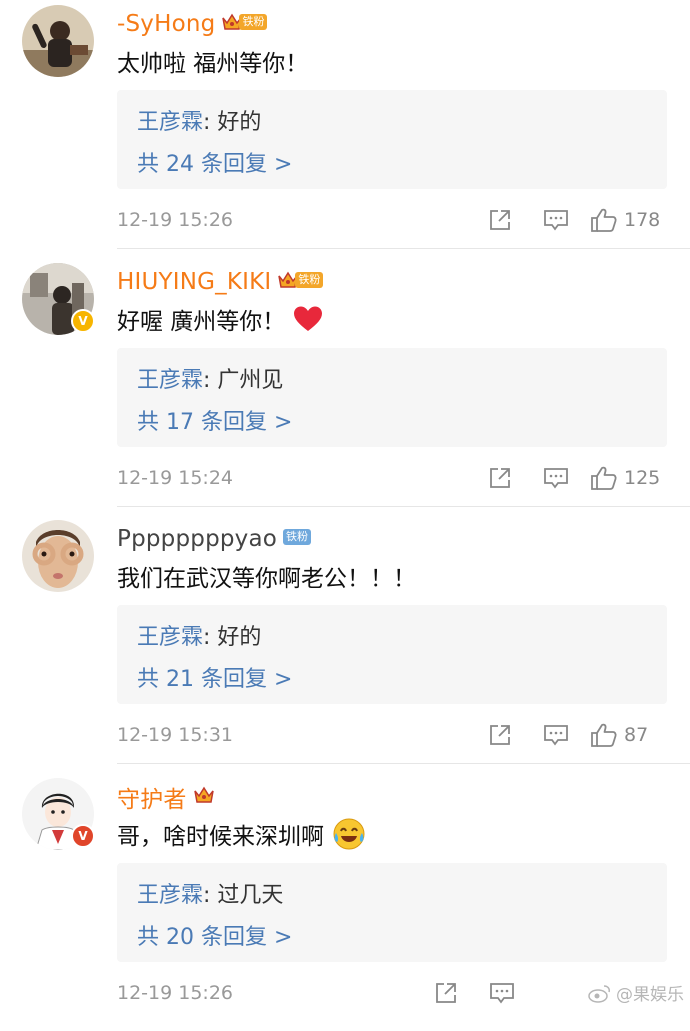 The image size is (690, 1031). Describe the element at coordinates (393, 220) in the screenshot. I see `comment-meta: 12-19 15:26 178` at that location.